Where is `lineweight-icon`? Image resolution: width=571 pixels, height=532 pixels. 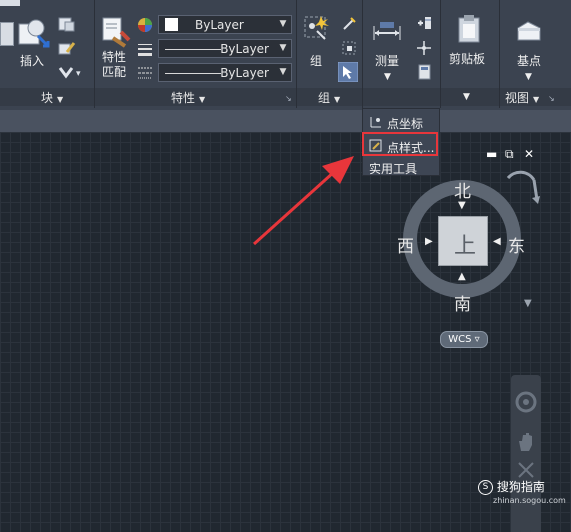
lineweight-icon is located at coordinates (145, 49).